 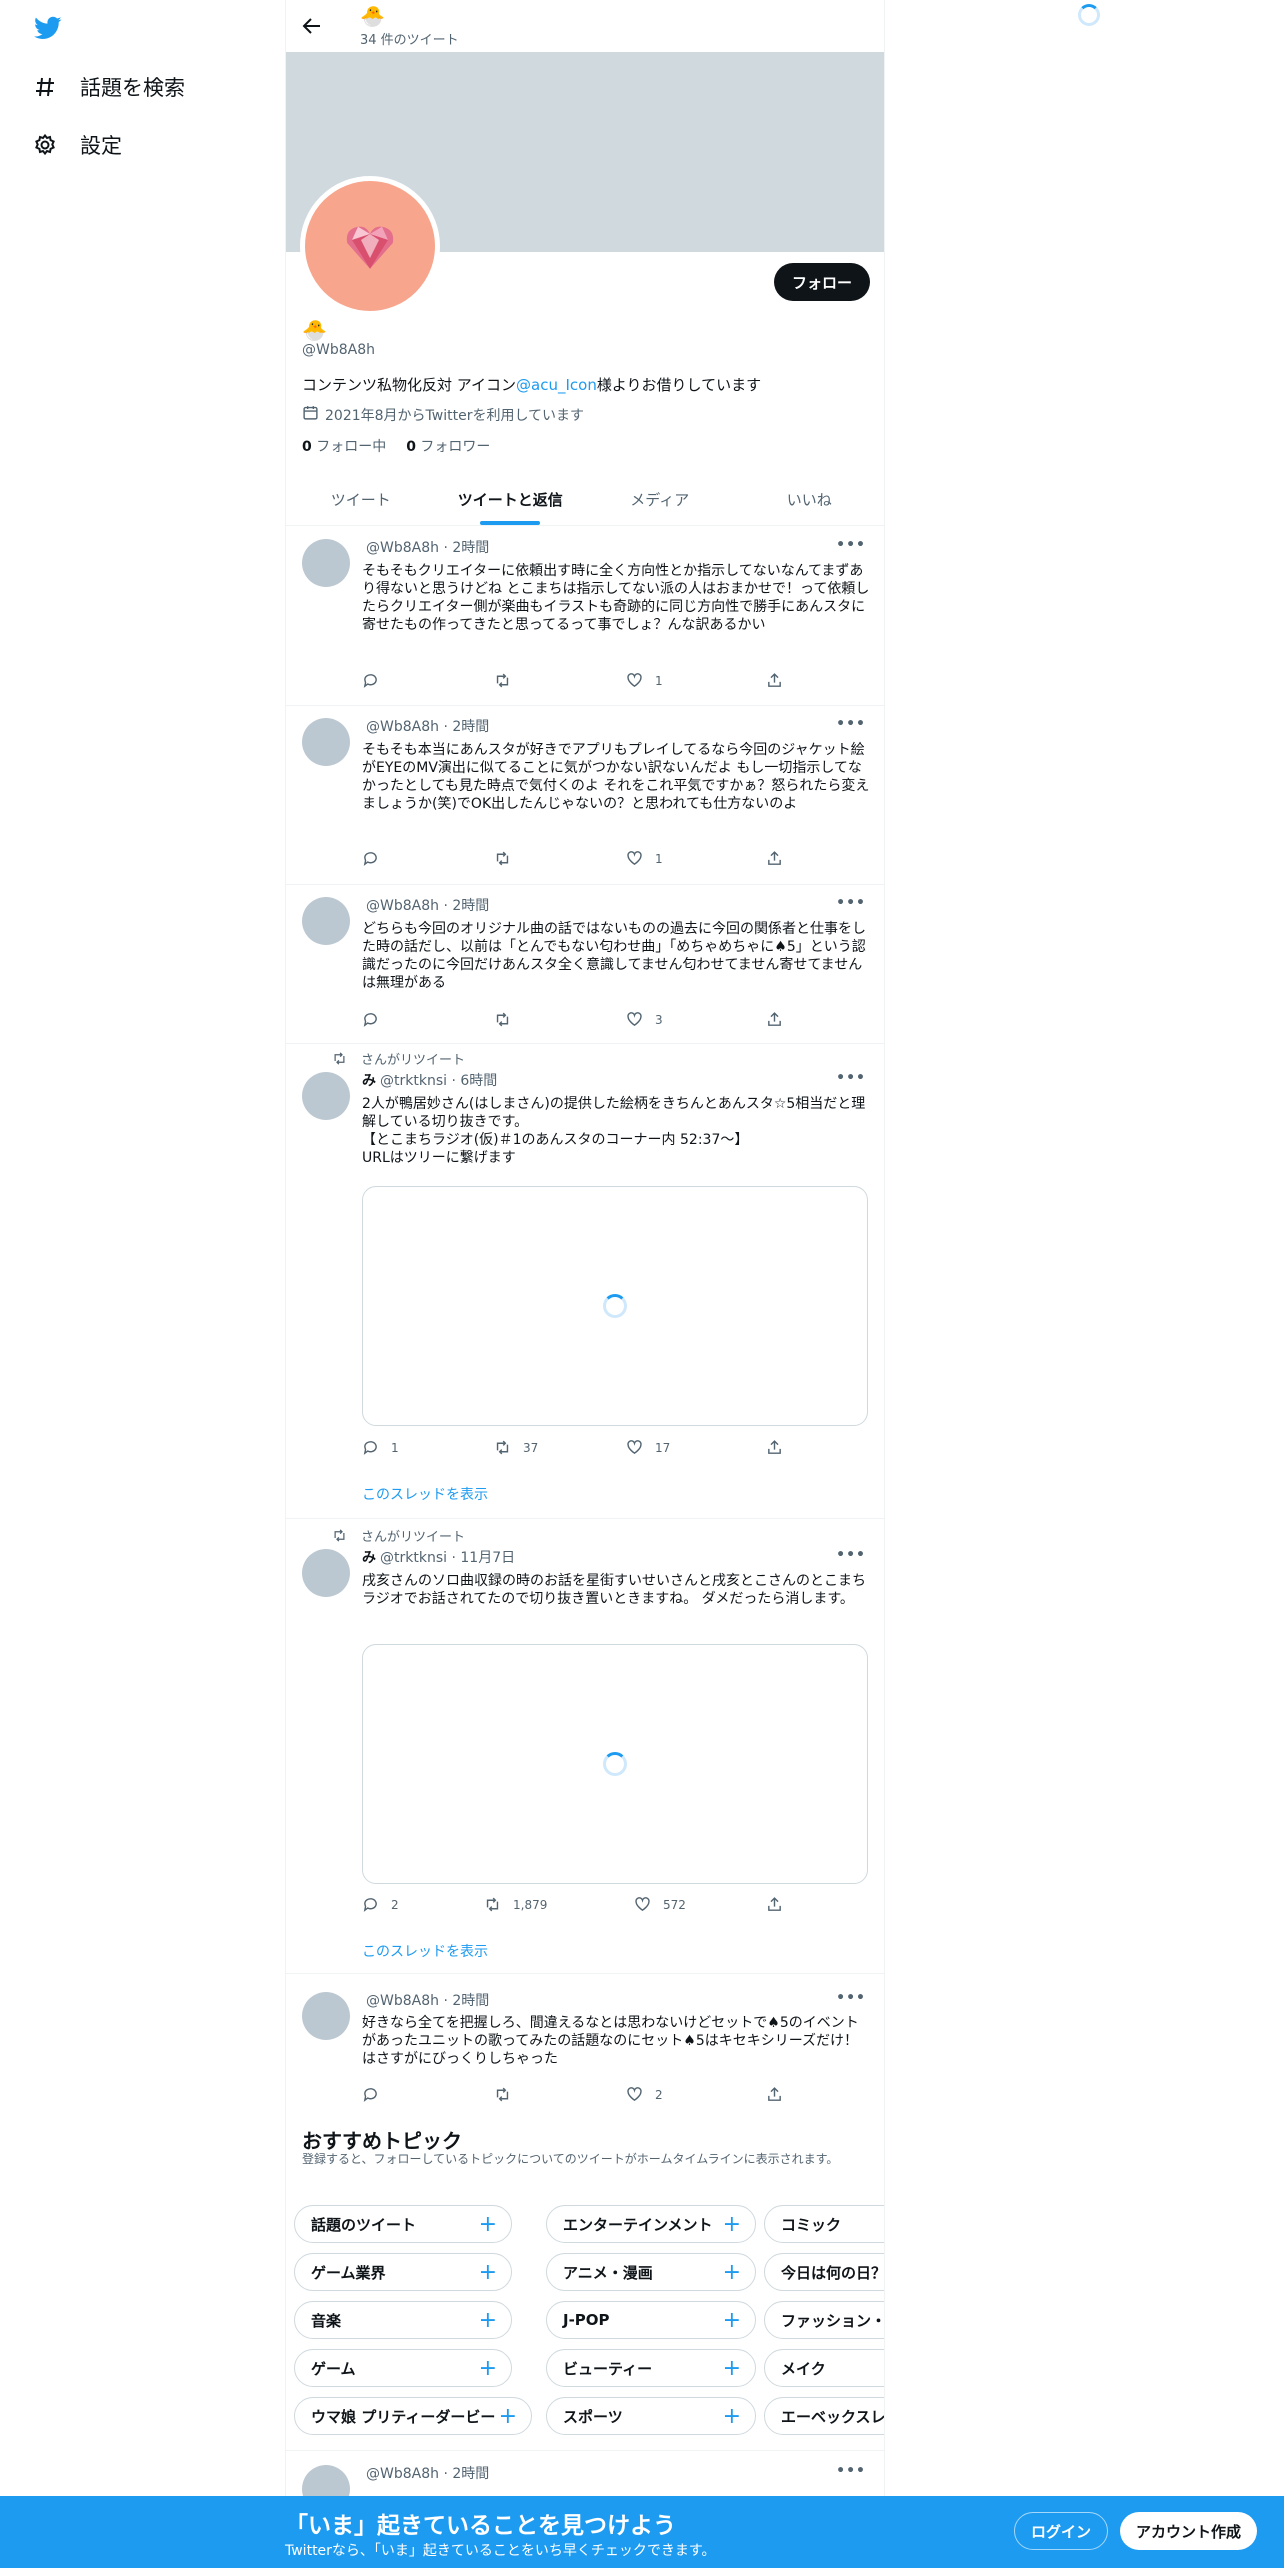 I want to click on topic-chip: 話題のツイート +, so click(x=403, y=2224).